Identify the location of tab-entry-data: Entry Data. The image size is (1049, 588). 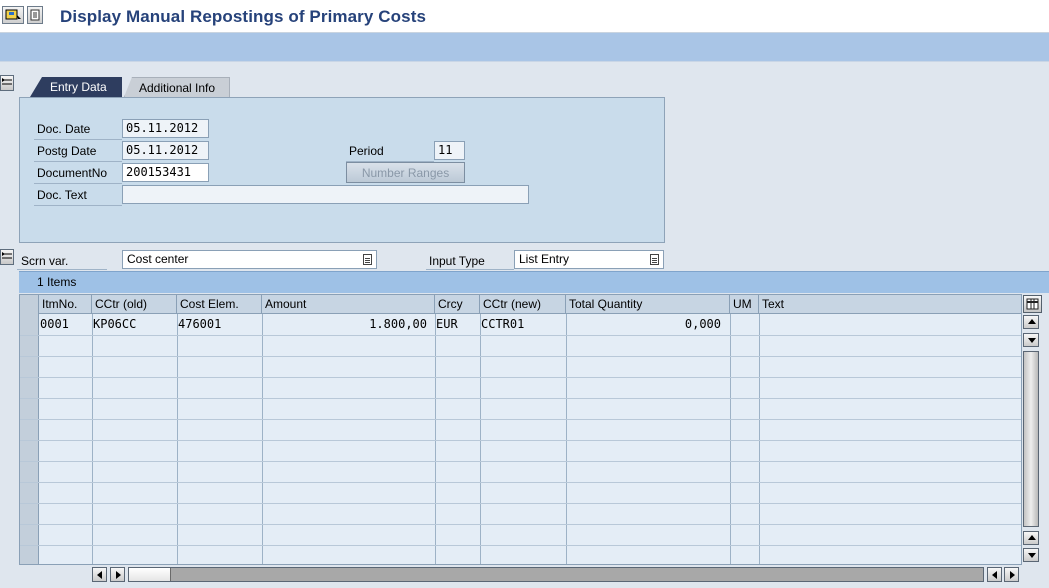
(76, 87).